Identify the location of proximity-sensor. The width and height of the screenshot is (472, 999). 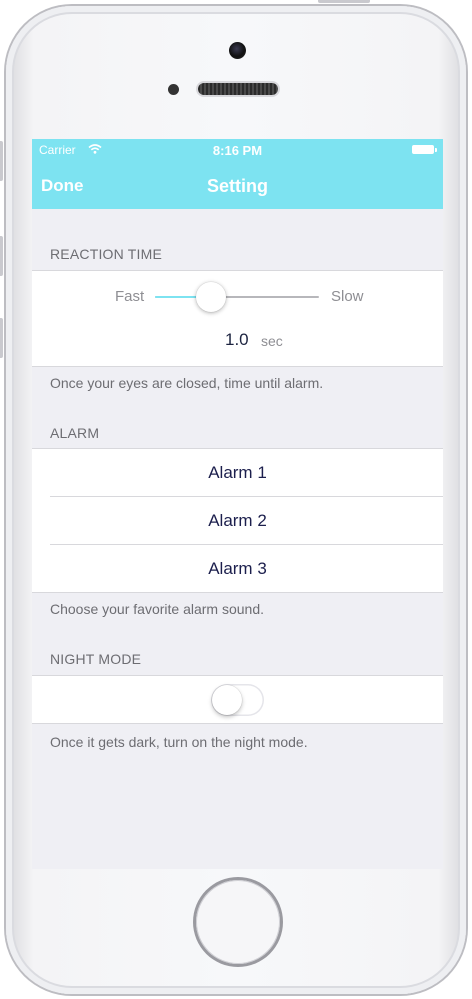
(173, 89).